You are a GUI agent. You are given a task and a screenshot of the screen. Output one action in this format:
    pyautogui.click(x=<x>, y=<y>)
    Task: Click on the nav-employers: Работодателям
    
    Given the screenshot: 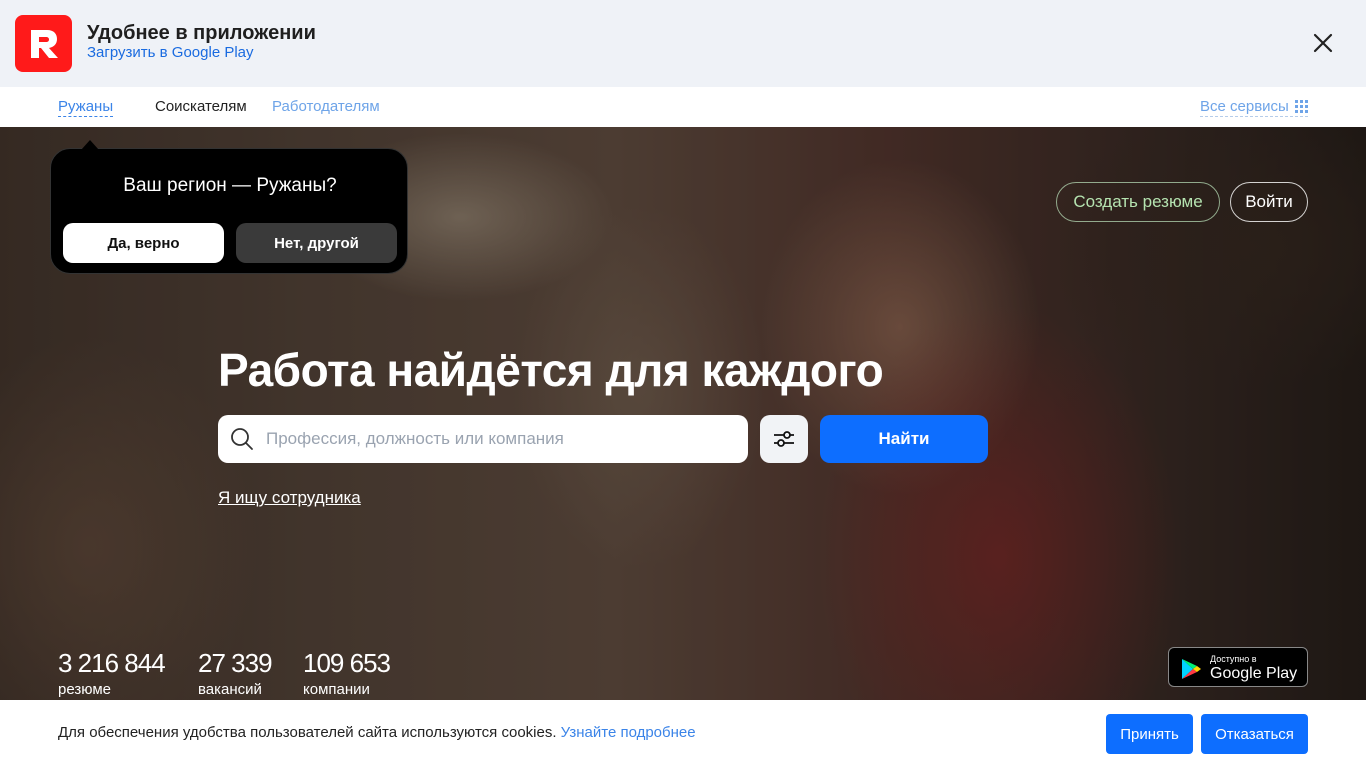 What is the action you would take?
    pyautogui.click(x=326, y=106)
    